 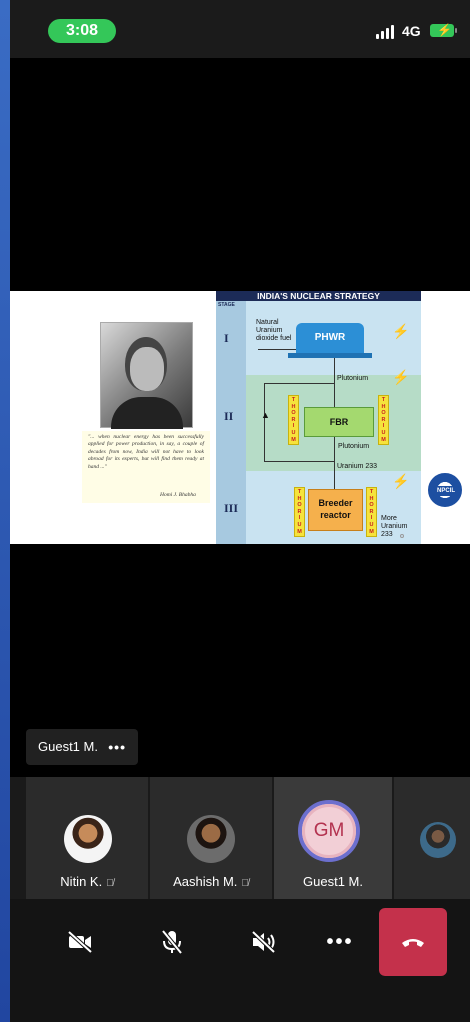 What do you see at coordinates (333, 881) in the screenshot?
I see `participant-name: Guest1 M.` at bounding box center [333, 881].